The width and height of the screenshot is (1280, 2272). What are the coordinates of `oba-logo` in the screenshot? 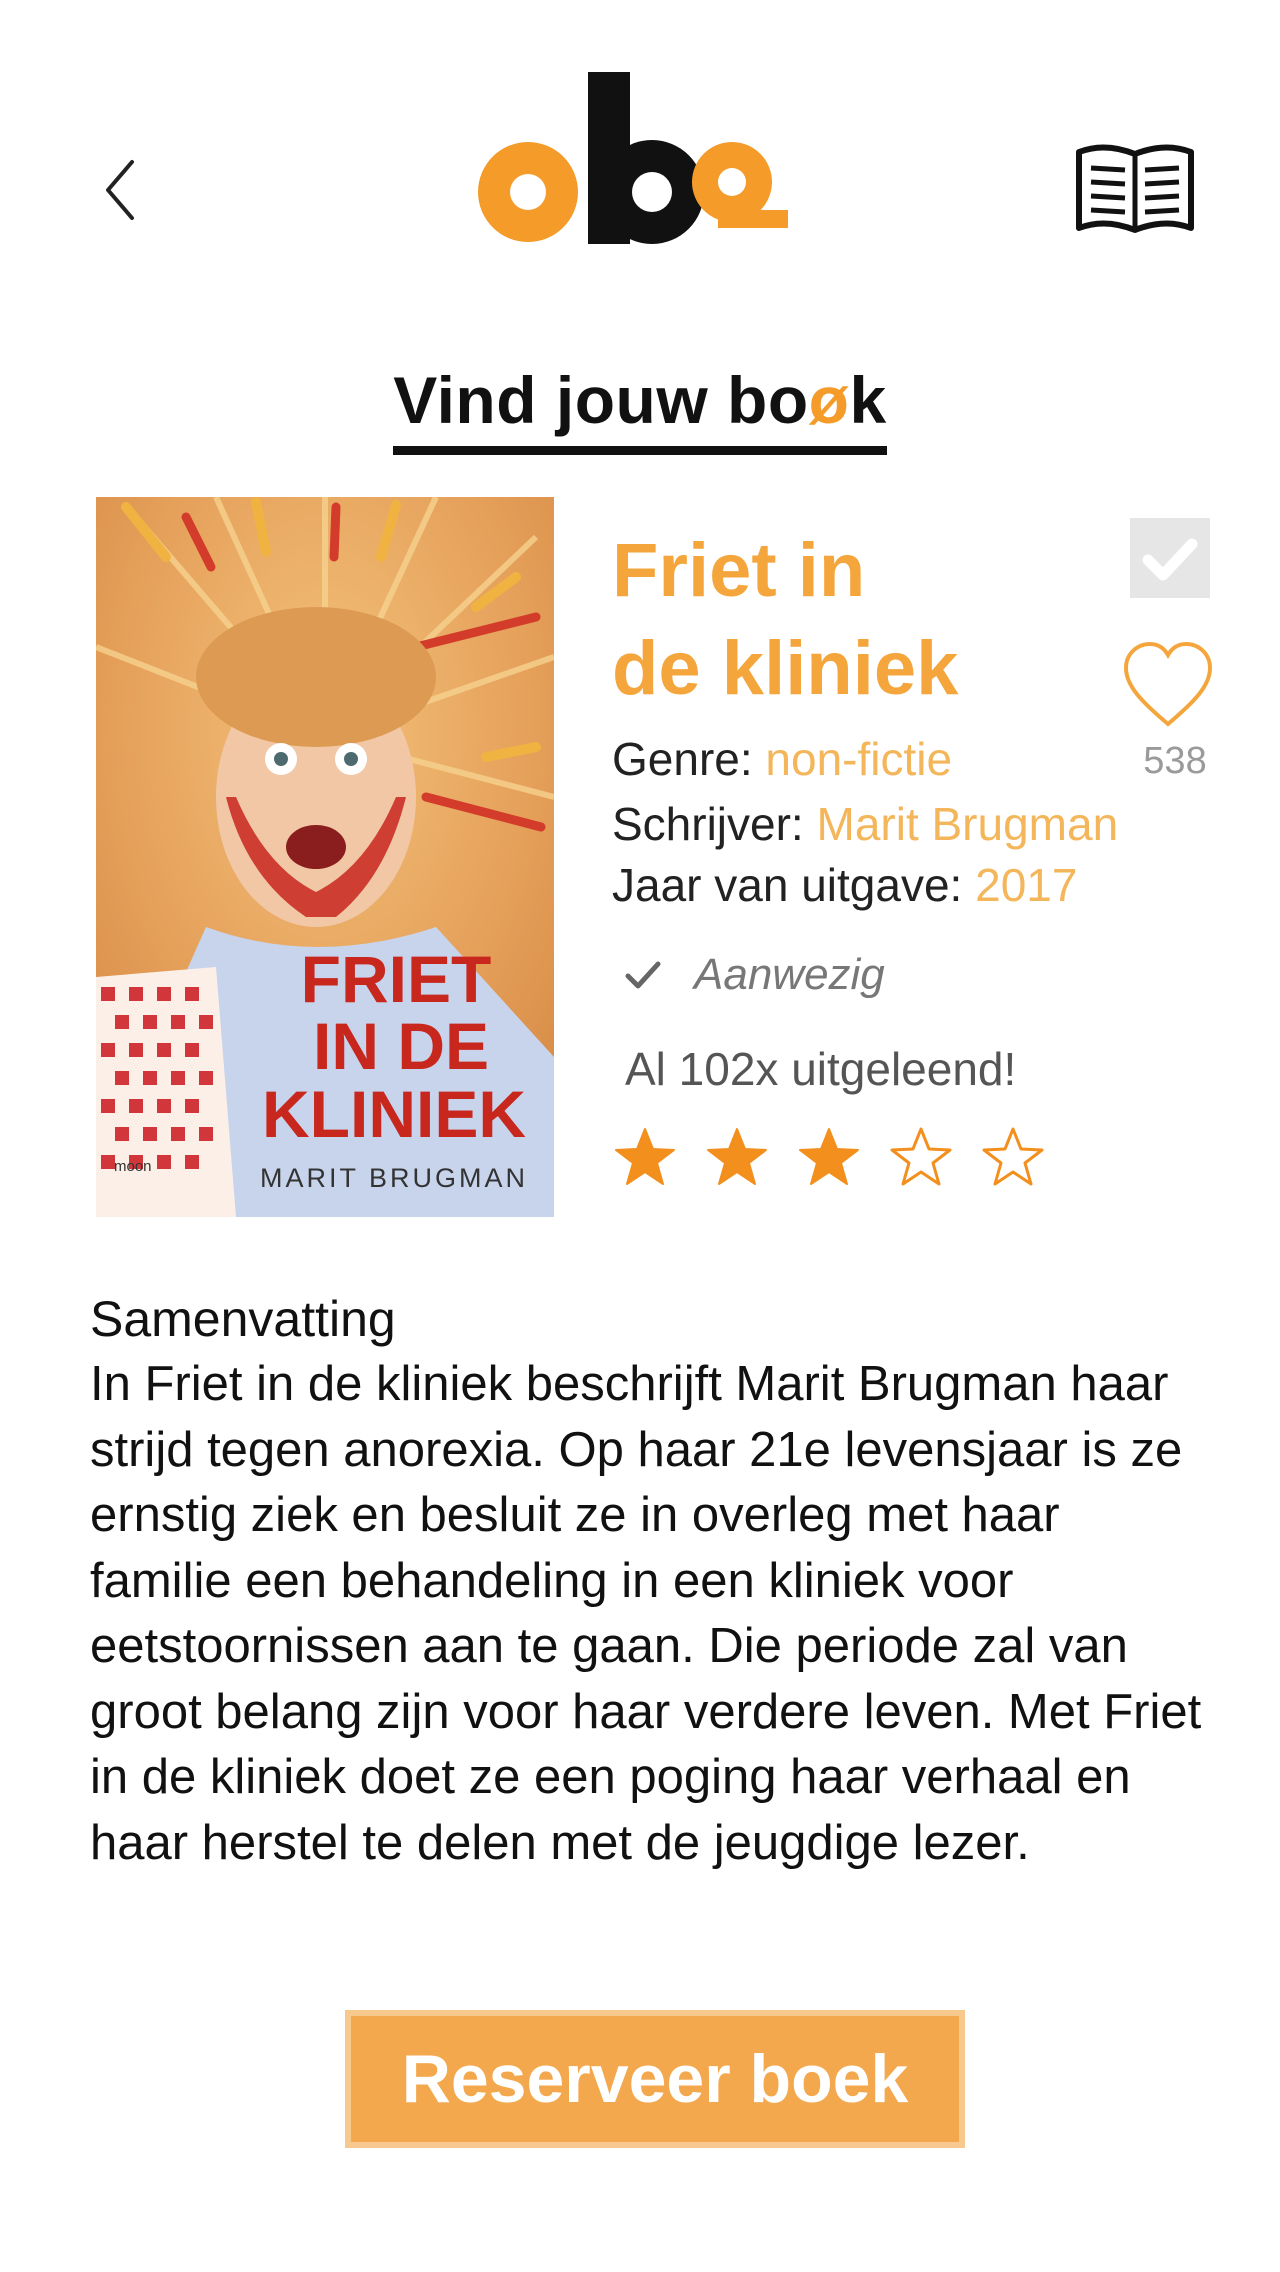 It's located at (645, 165).